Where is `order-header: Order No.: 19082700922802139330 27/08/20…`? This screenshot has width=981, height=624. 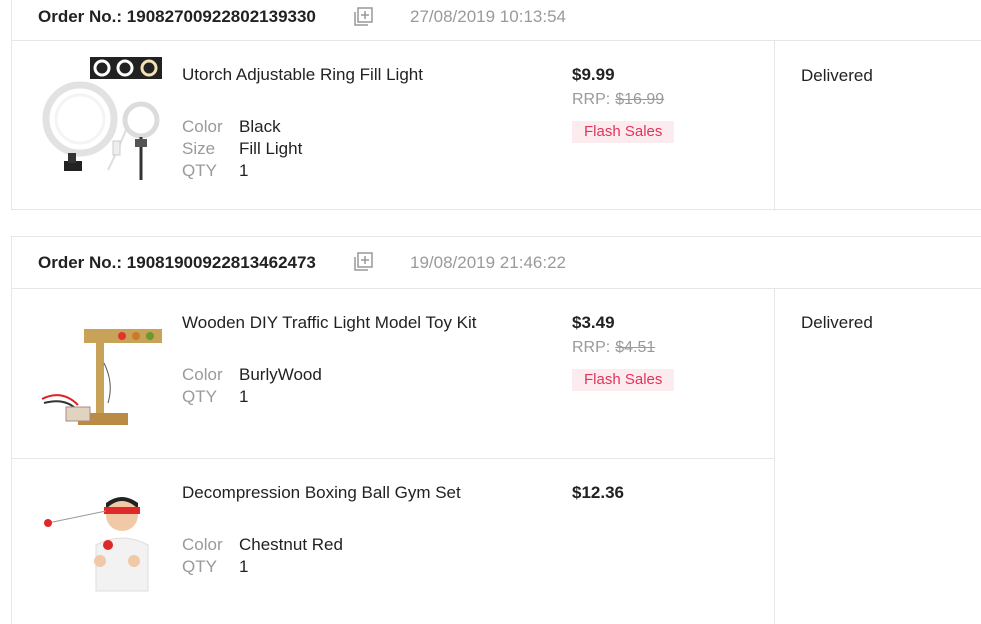 order-header: Order No.: 19082700922802139330 27/08/20… is located at coordinates (496, 20).